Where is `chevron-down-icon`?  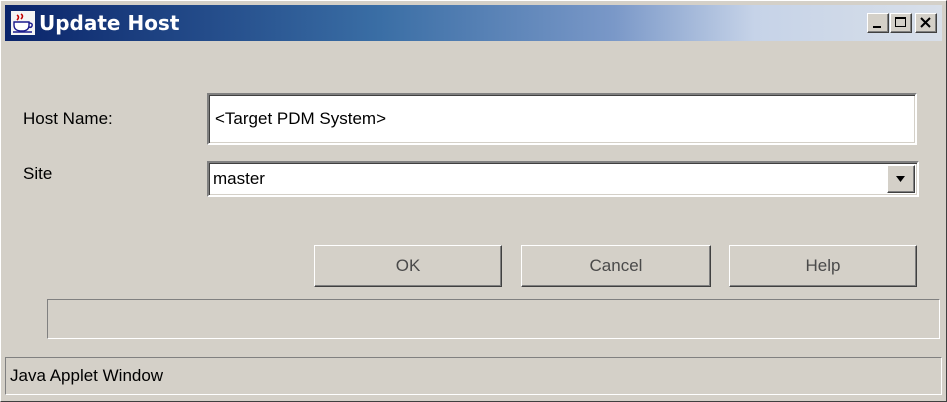 chevron-down-icon is located at coordinates (900, 179).